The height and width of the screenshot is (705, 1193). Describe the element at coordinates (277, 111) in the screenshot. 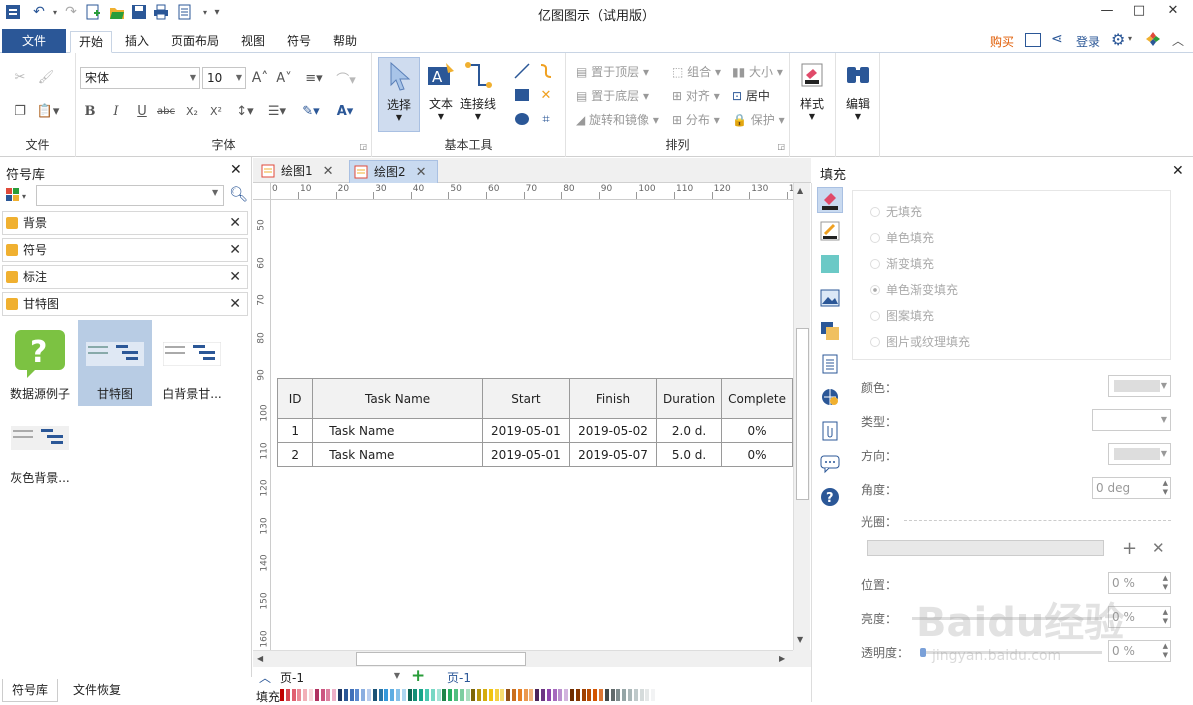

I see `bullets-icon: ☰▾` at that location.